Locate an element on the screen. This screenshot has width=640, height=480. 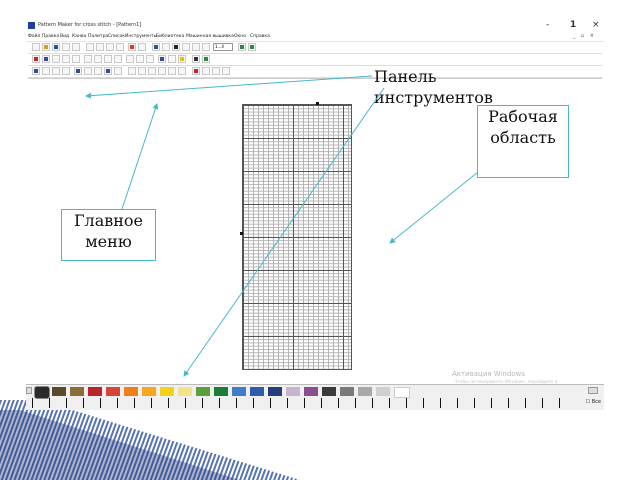
arrow-toolbar is located at coordinates (229, 87).